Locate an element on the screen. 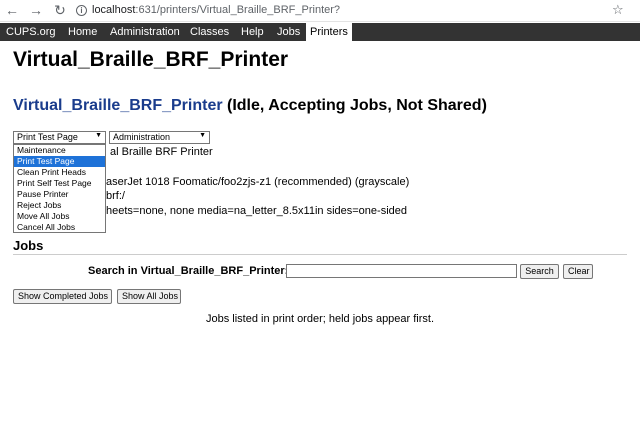 The height and width of the screenshot is (444, 640). show-all-jobs-button: Show All Jobs is located at coordinates (149, 296).